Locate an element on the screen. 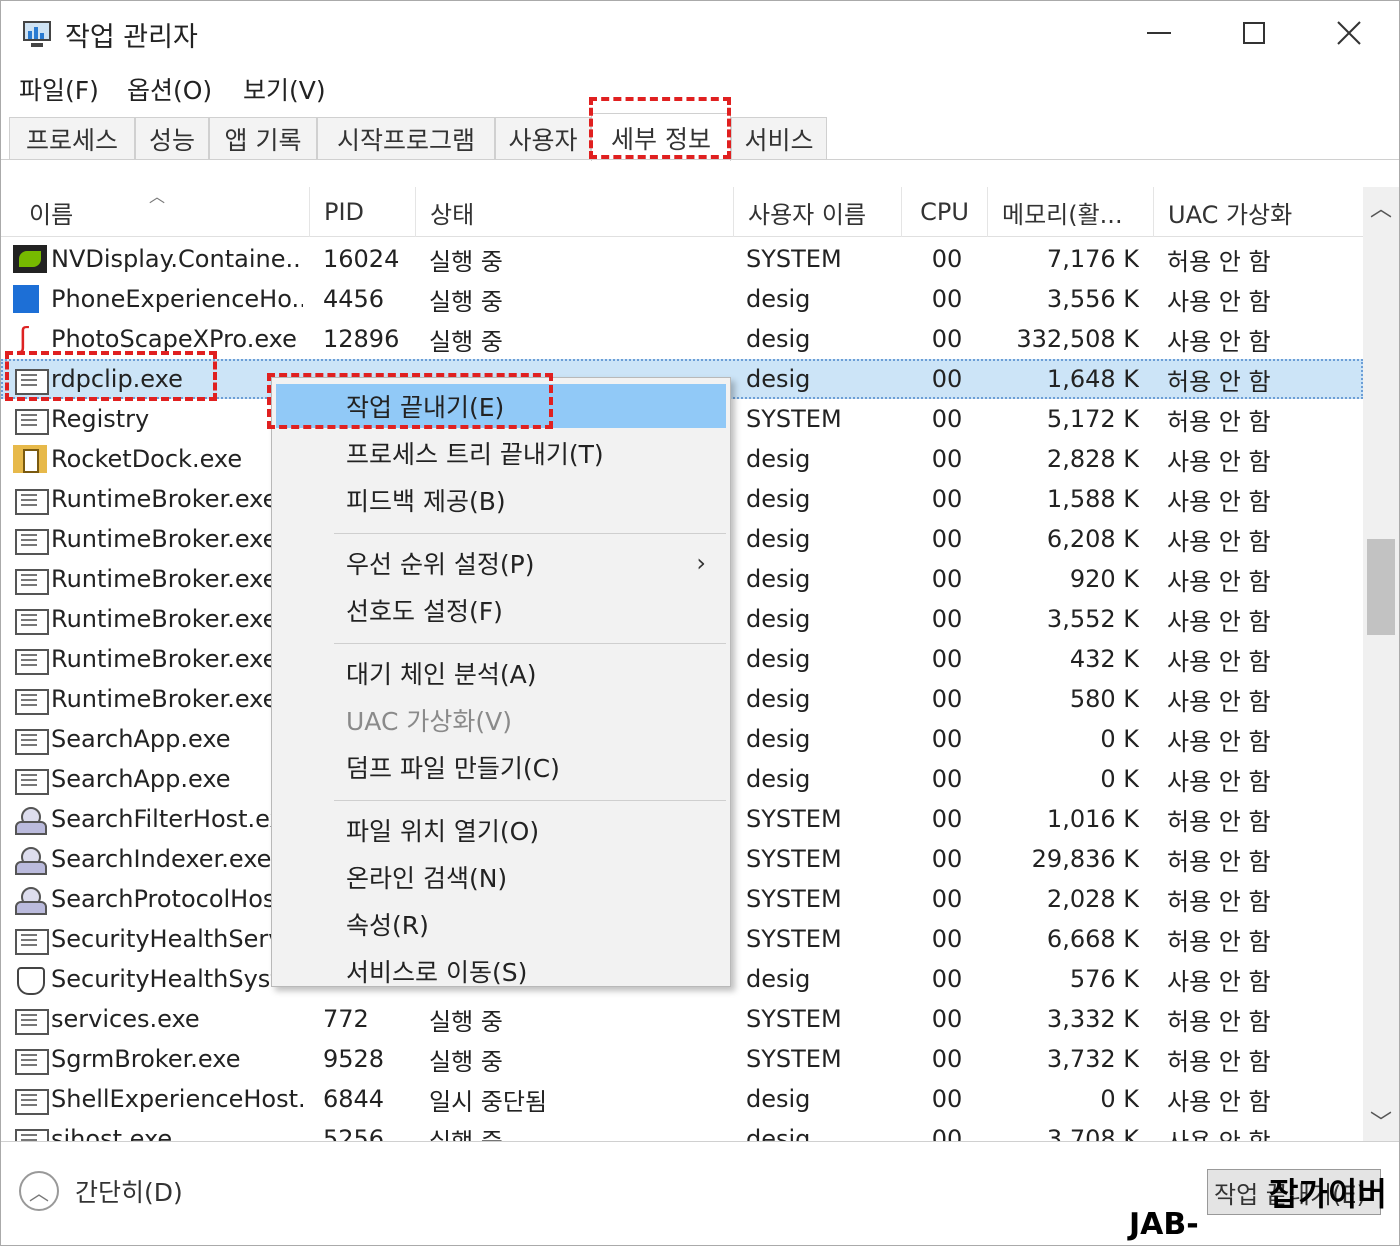 The height and width of the screenshot is (1246, 1400). watermark-url: JAB-Guyver.co.kr is located at coordinates (1235, 1226).